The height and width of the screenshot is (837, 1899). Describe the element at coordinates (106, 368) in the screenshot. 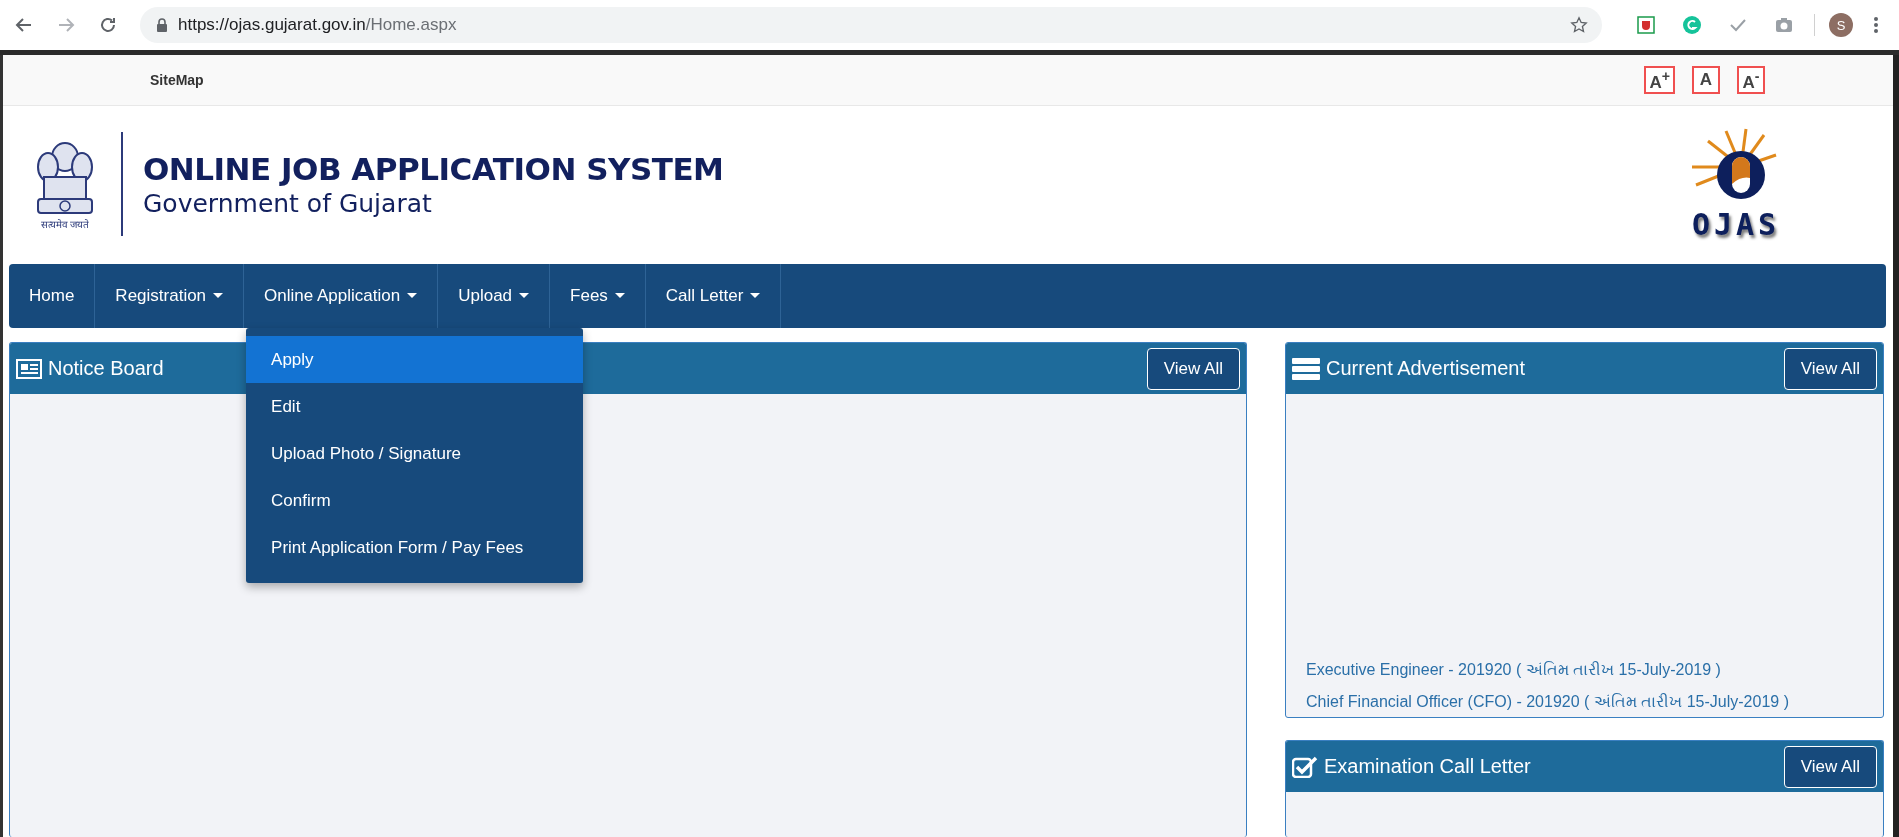

I see `panel-title: Notice Board` at that location.